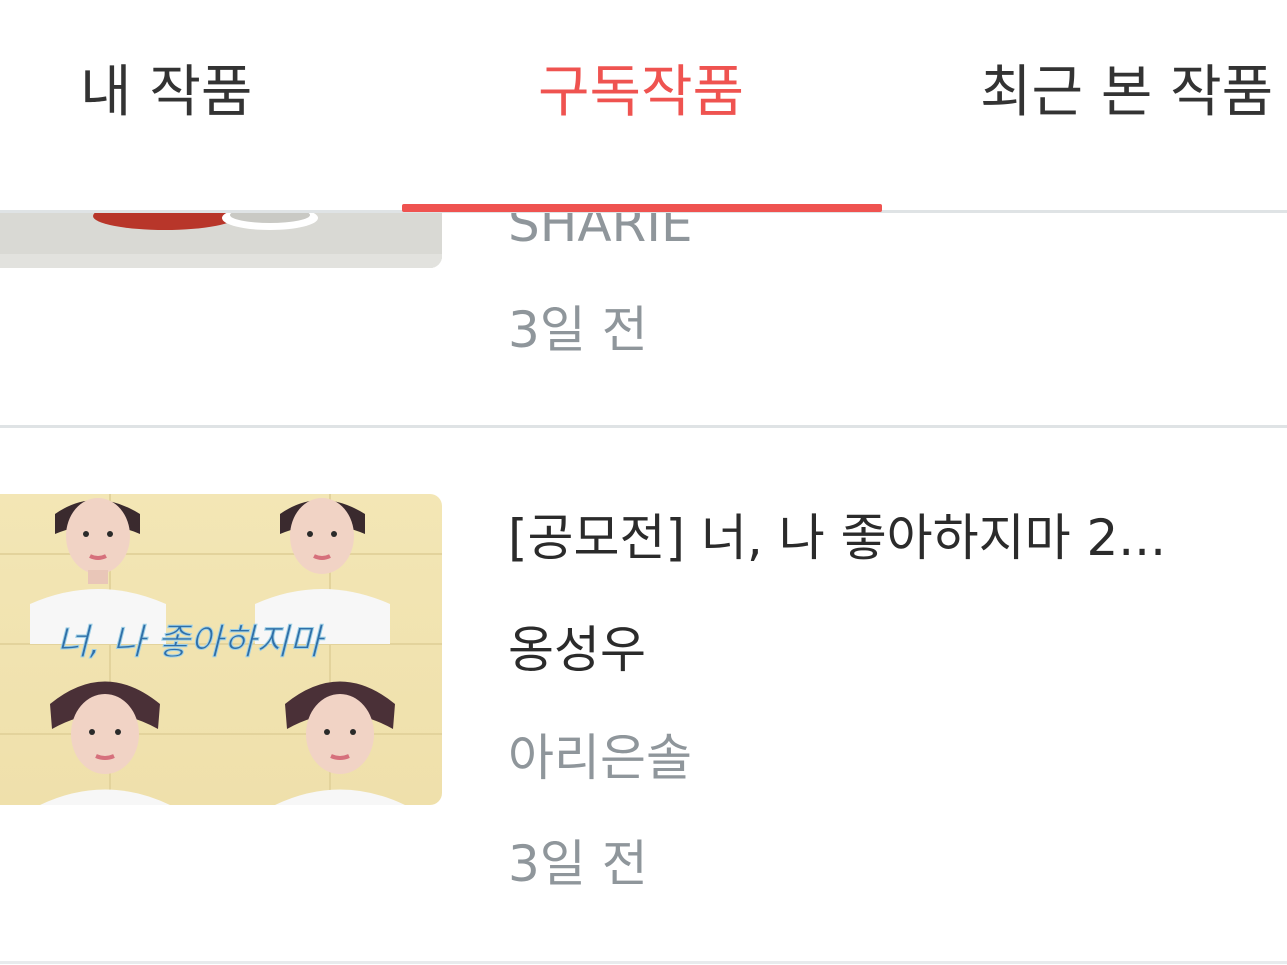 The height and width of the screenshot is (965, 1287). What do you see at coordinates (166, 93) in the screenshot?
I see `tab-my-works: 내 작품` at bounding box center [166, 93].